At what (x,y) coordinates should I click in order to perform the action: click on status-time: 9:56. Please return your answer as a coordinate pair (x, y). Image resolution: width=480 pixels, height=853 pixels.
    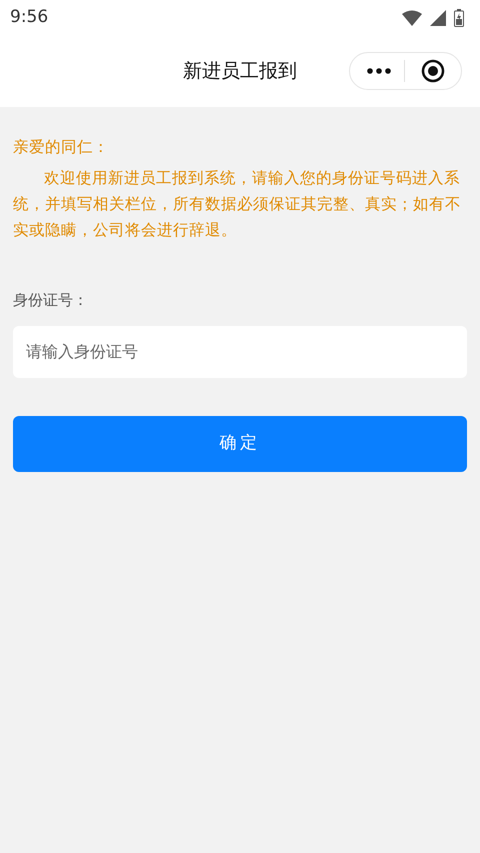
    Looking at the image, I should click on (29, 17).